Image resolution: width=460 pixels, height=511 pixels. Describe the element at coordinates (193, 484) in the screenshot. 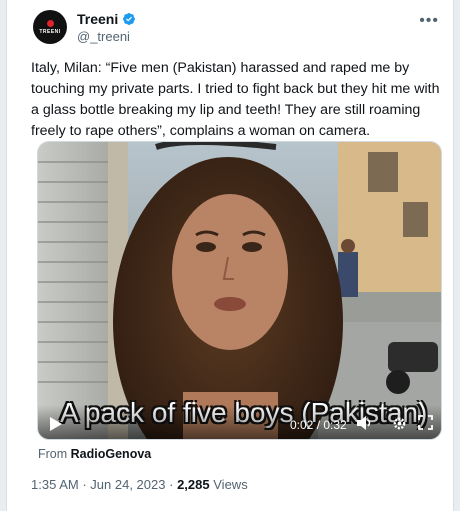

I see `views-count: 2,285` at that location.